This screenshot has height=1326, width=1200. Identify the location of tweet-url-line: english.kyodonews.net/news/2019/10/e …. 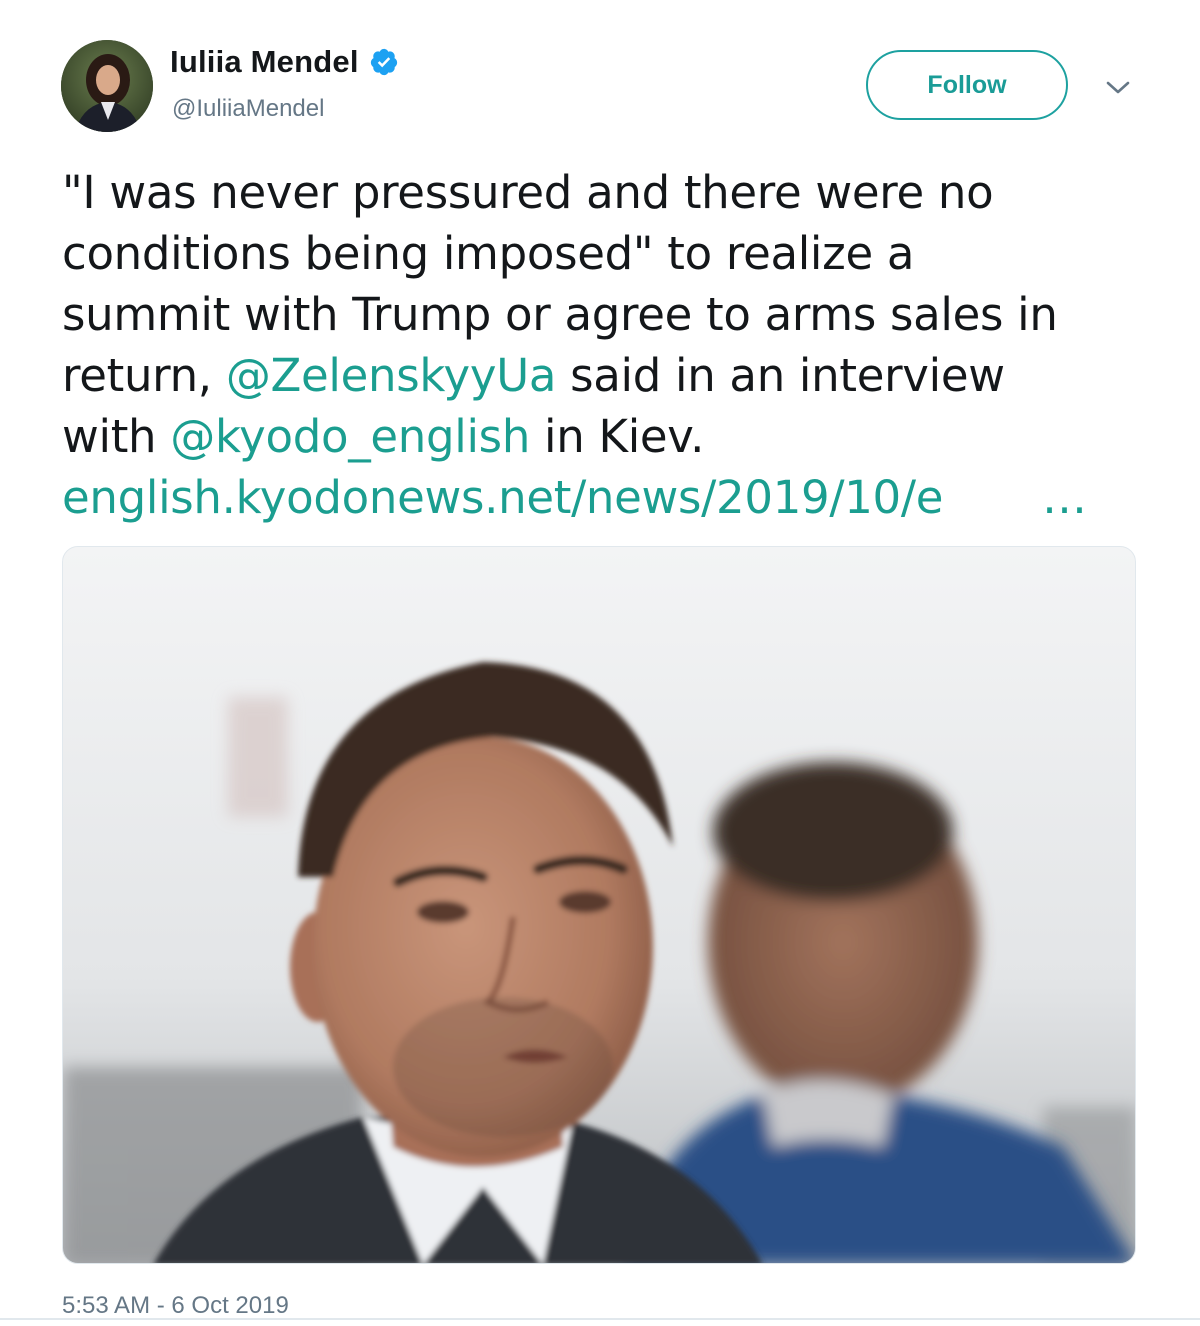
(607, 497).